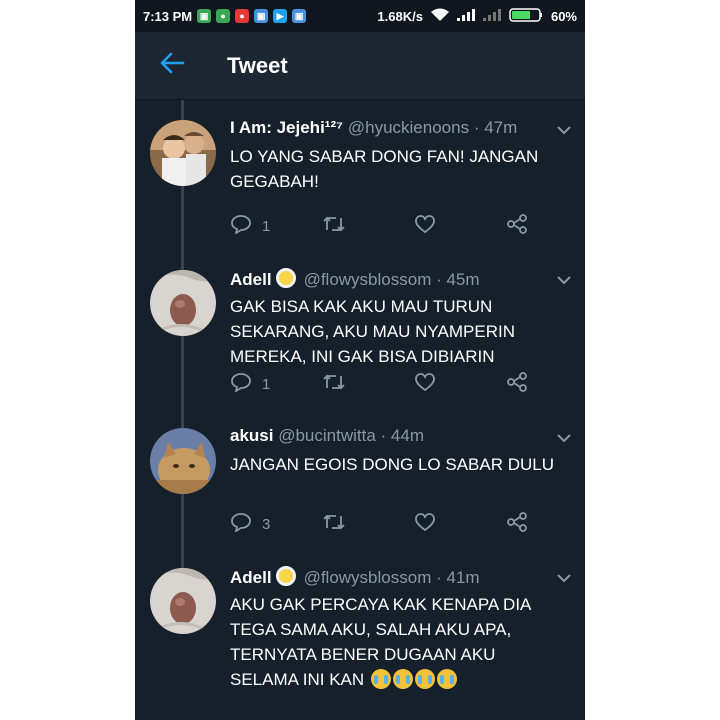  What do you see at coordinates (266, 524) in the screenshot?
I see `reply-count: 3` at bounding box center [266, 524].